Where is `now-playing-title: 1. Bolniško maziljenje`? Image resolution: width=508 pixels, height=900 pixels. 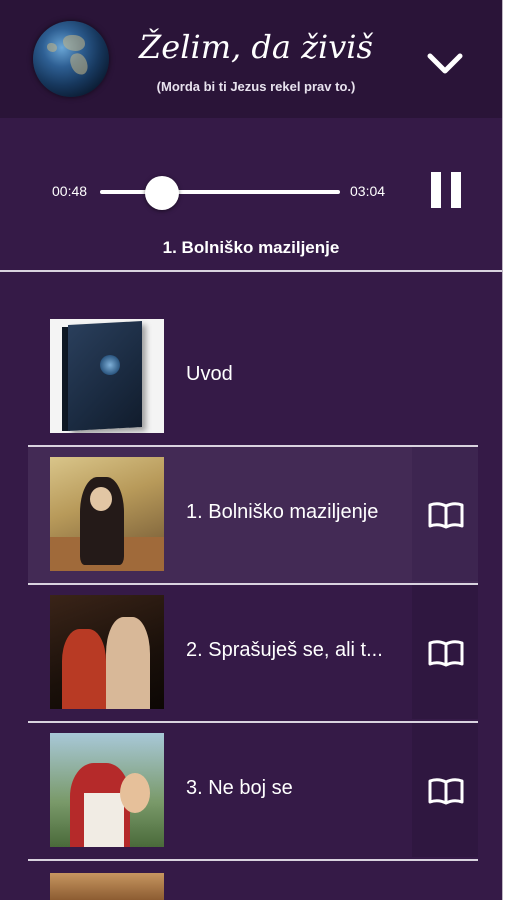
now-playing-title: 1. Bolniško maziljenje is located at coordinates (251, 247).